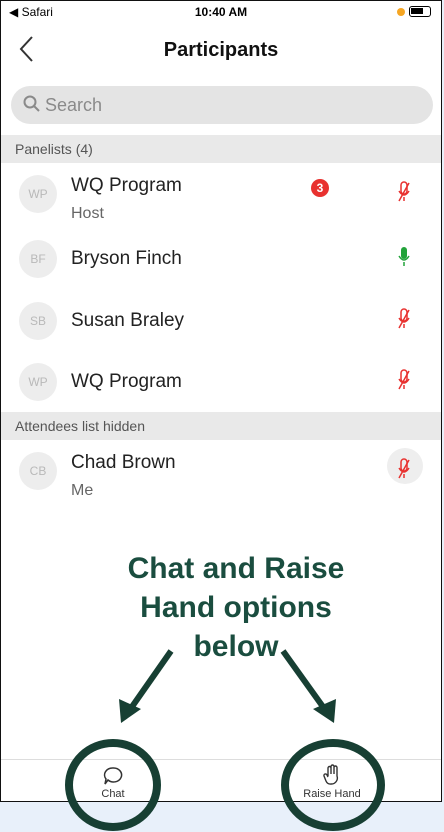 This screenshot has height=832, width=444. I want to click on chat-highlight-circle, so click(113, 785).